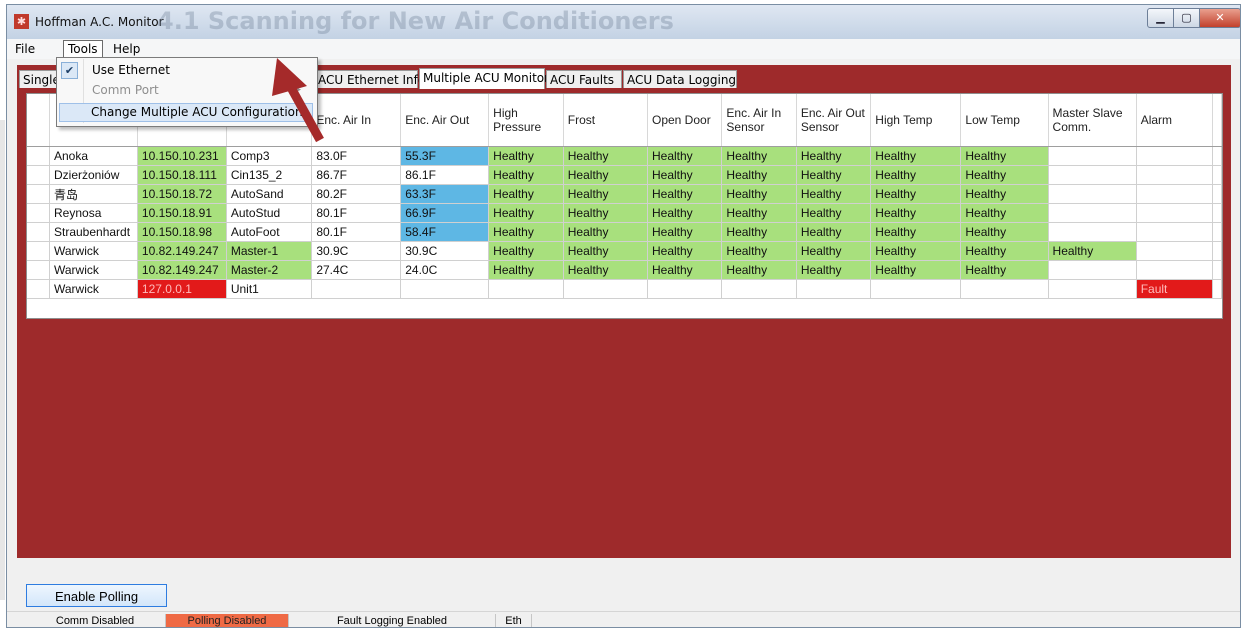  Describe the element at coordinates (1160, 18) in the screenshot. I see `minimize-button: ▁` at that location.